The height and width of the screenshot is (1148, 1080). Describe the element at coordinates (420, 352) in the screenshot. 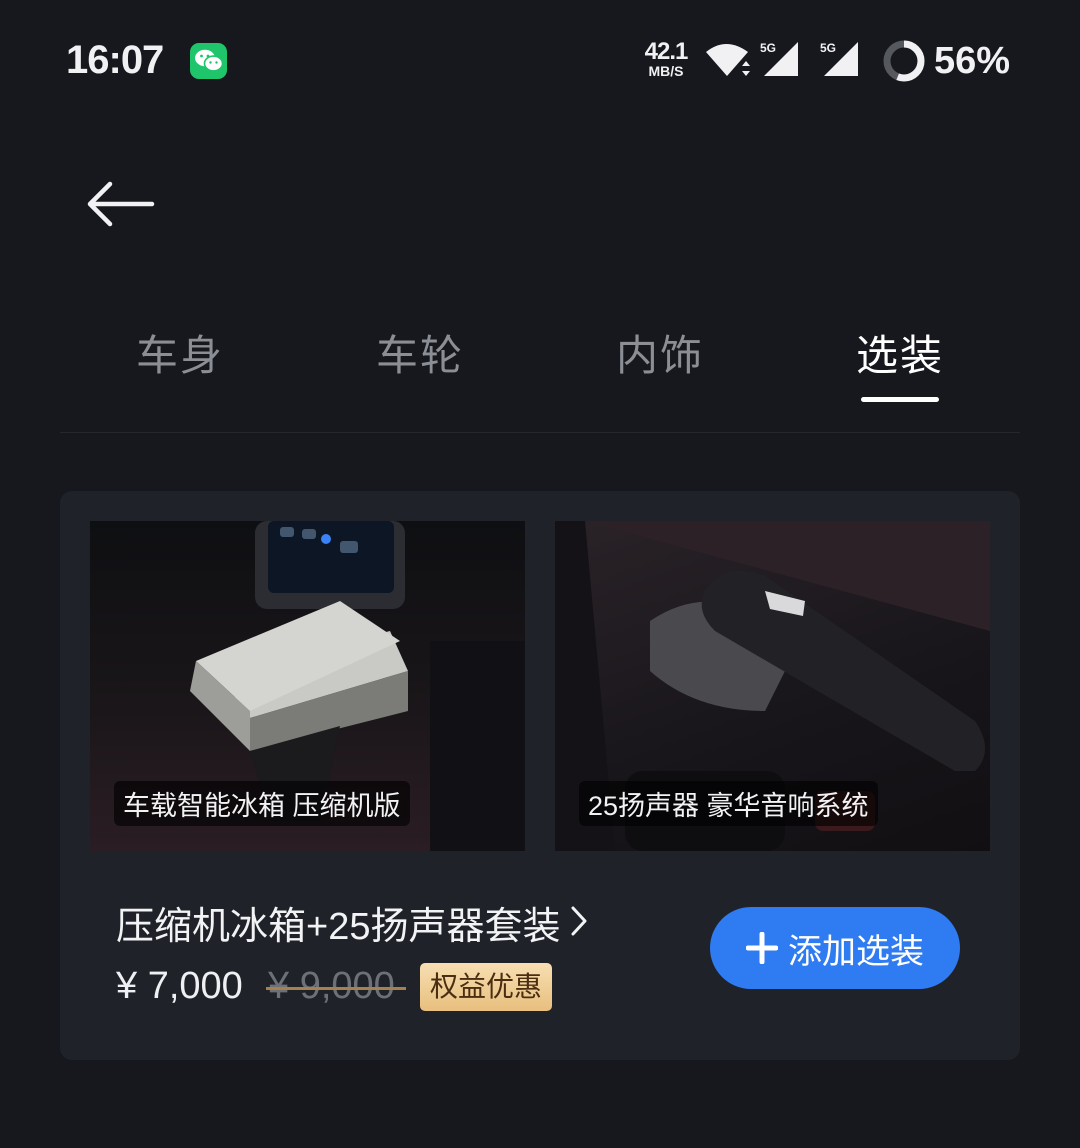

I see `tab-wheels: 车轮` at that location.